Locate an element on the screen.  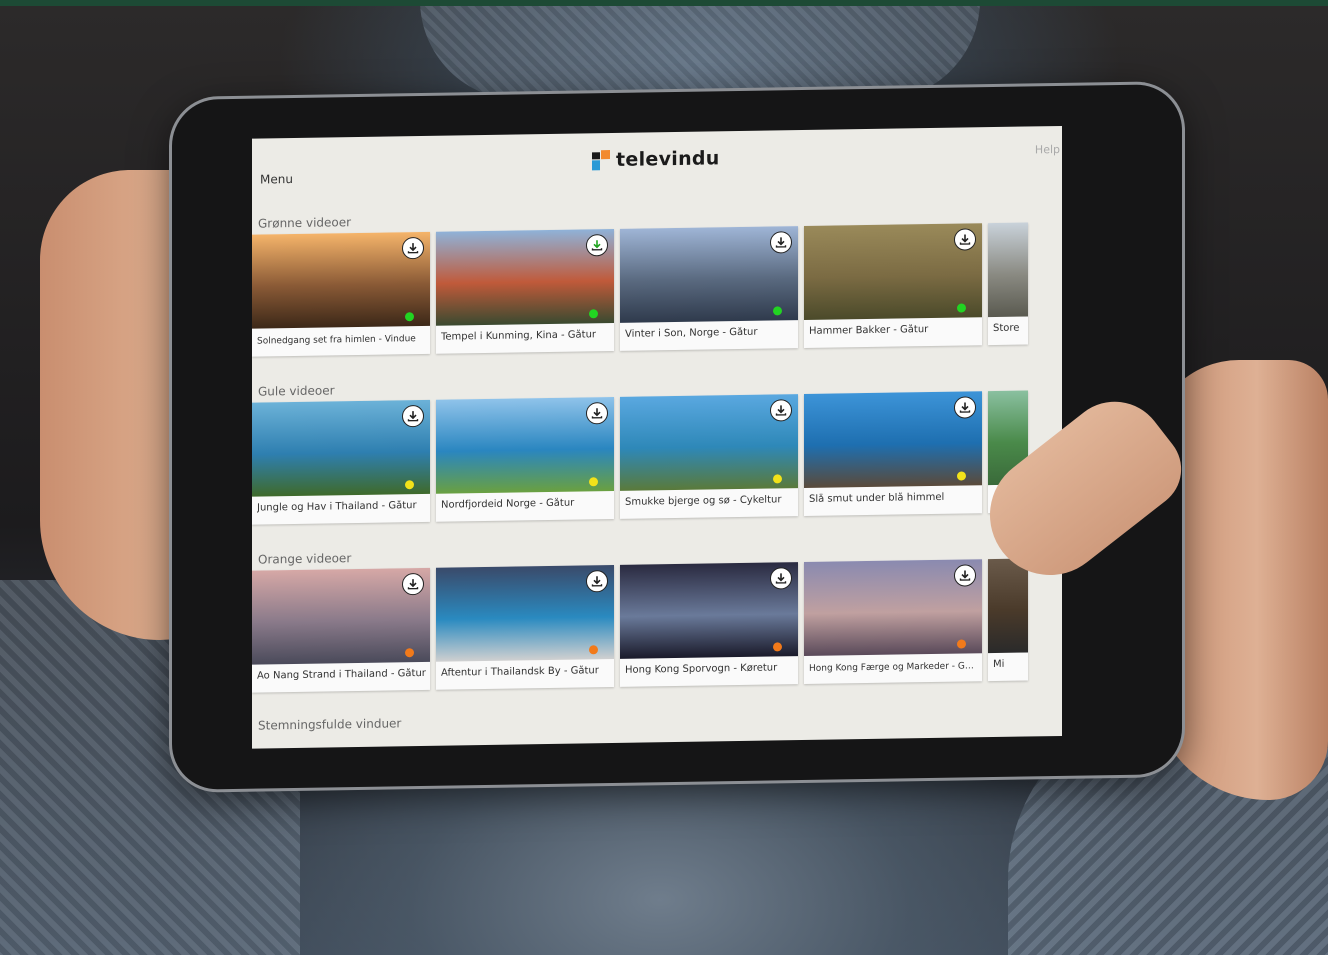
video-card: Jungle og Hav i Thailand - Gåtur is located at coordinates (341, 462).